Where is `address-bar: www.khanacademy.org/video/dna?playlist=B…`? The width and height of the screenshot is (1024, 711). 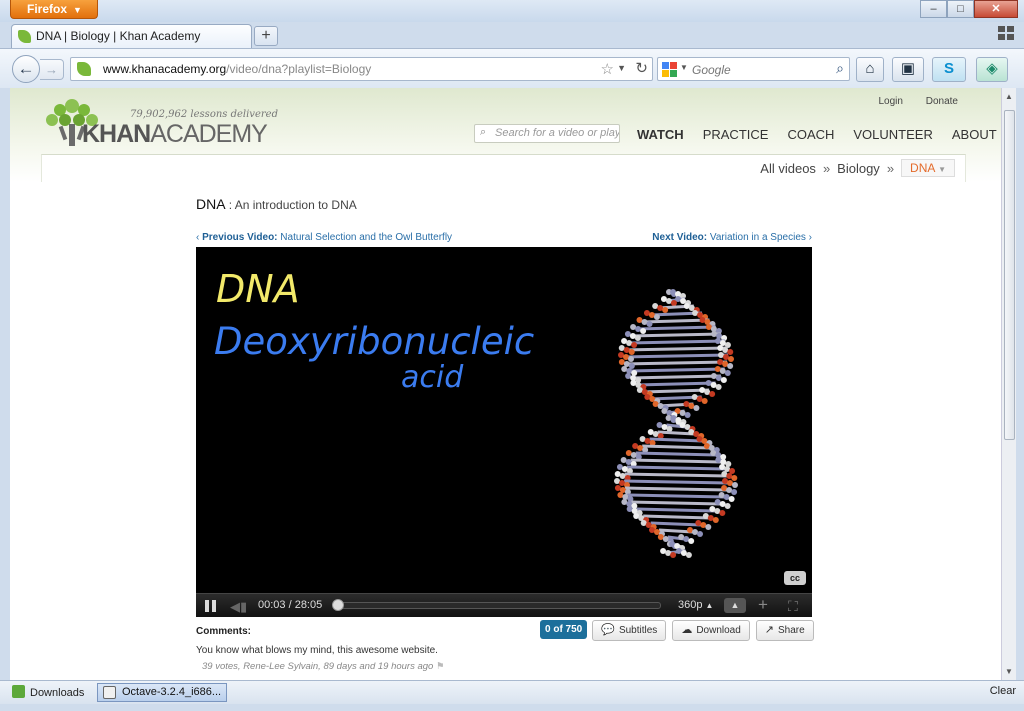 address-bar: www.khanacademy.org/video/dna?playlist=B… is located at coordinates (361, 69).